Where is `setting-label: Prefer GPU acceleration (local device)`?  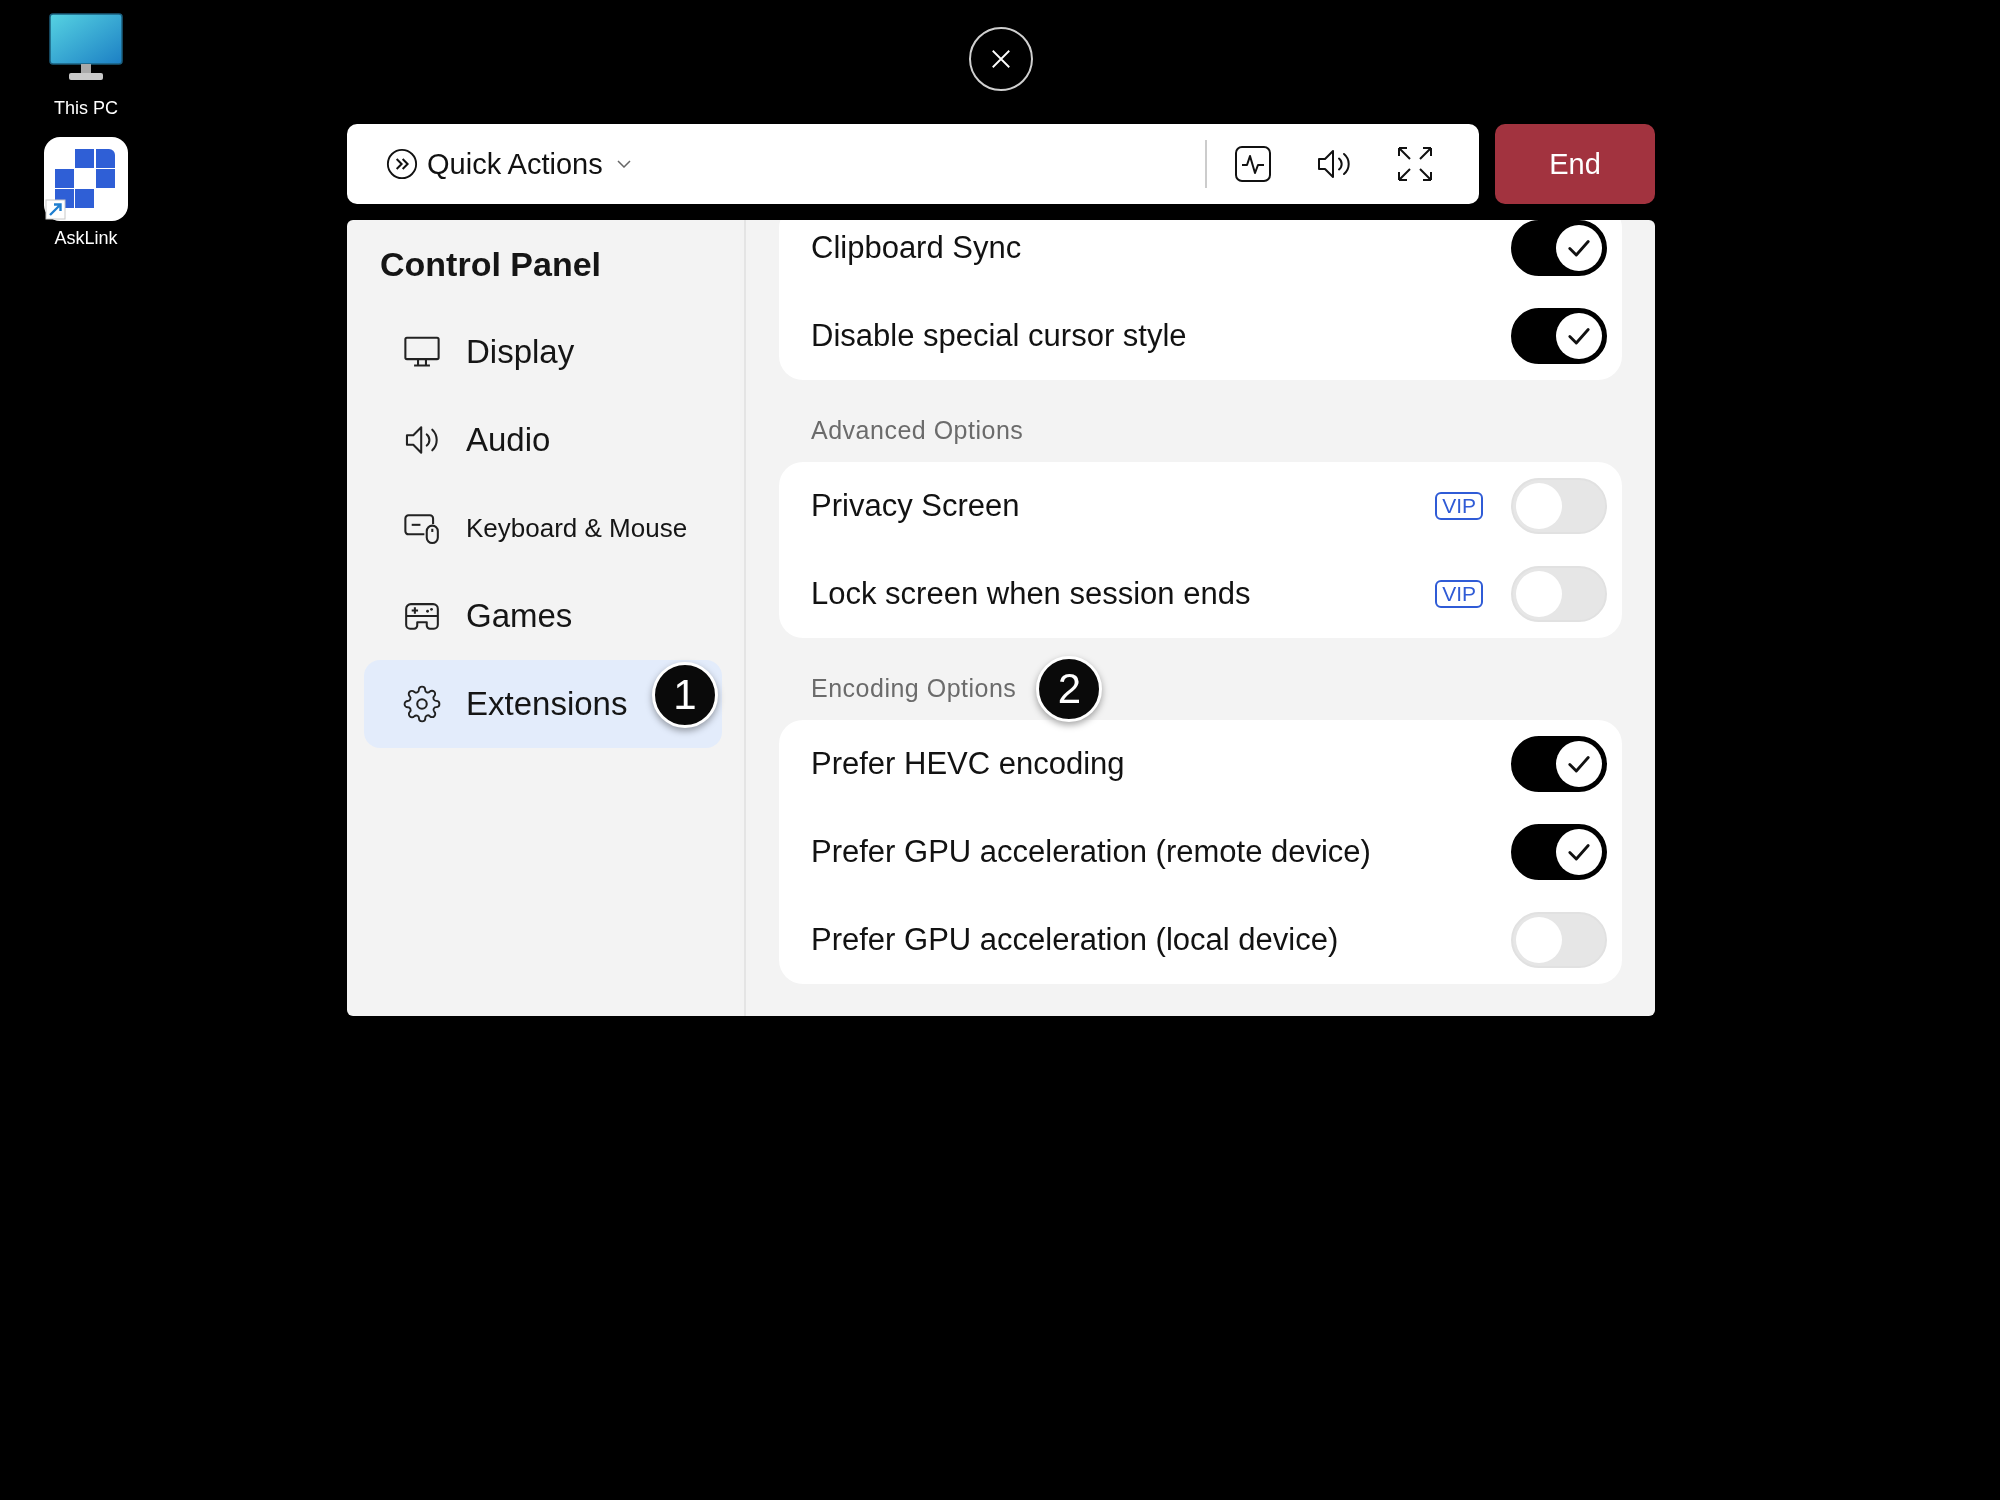
setting-label: Prefer GPU acceleration (local device) is located at coordinates (1075, 940).